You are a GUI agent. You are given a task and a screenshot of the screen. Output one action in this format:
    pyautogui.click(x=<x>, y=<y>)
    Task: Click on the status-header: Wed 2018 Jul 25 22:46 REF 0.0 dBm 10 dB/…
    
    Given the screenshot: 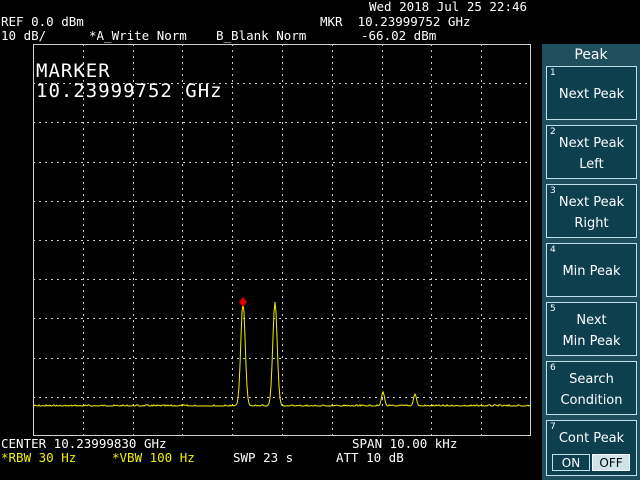 What is the action you would take?
    pyautogui.click(x=271, y=22)
    